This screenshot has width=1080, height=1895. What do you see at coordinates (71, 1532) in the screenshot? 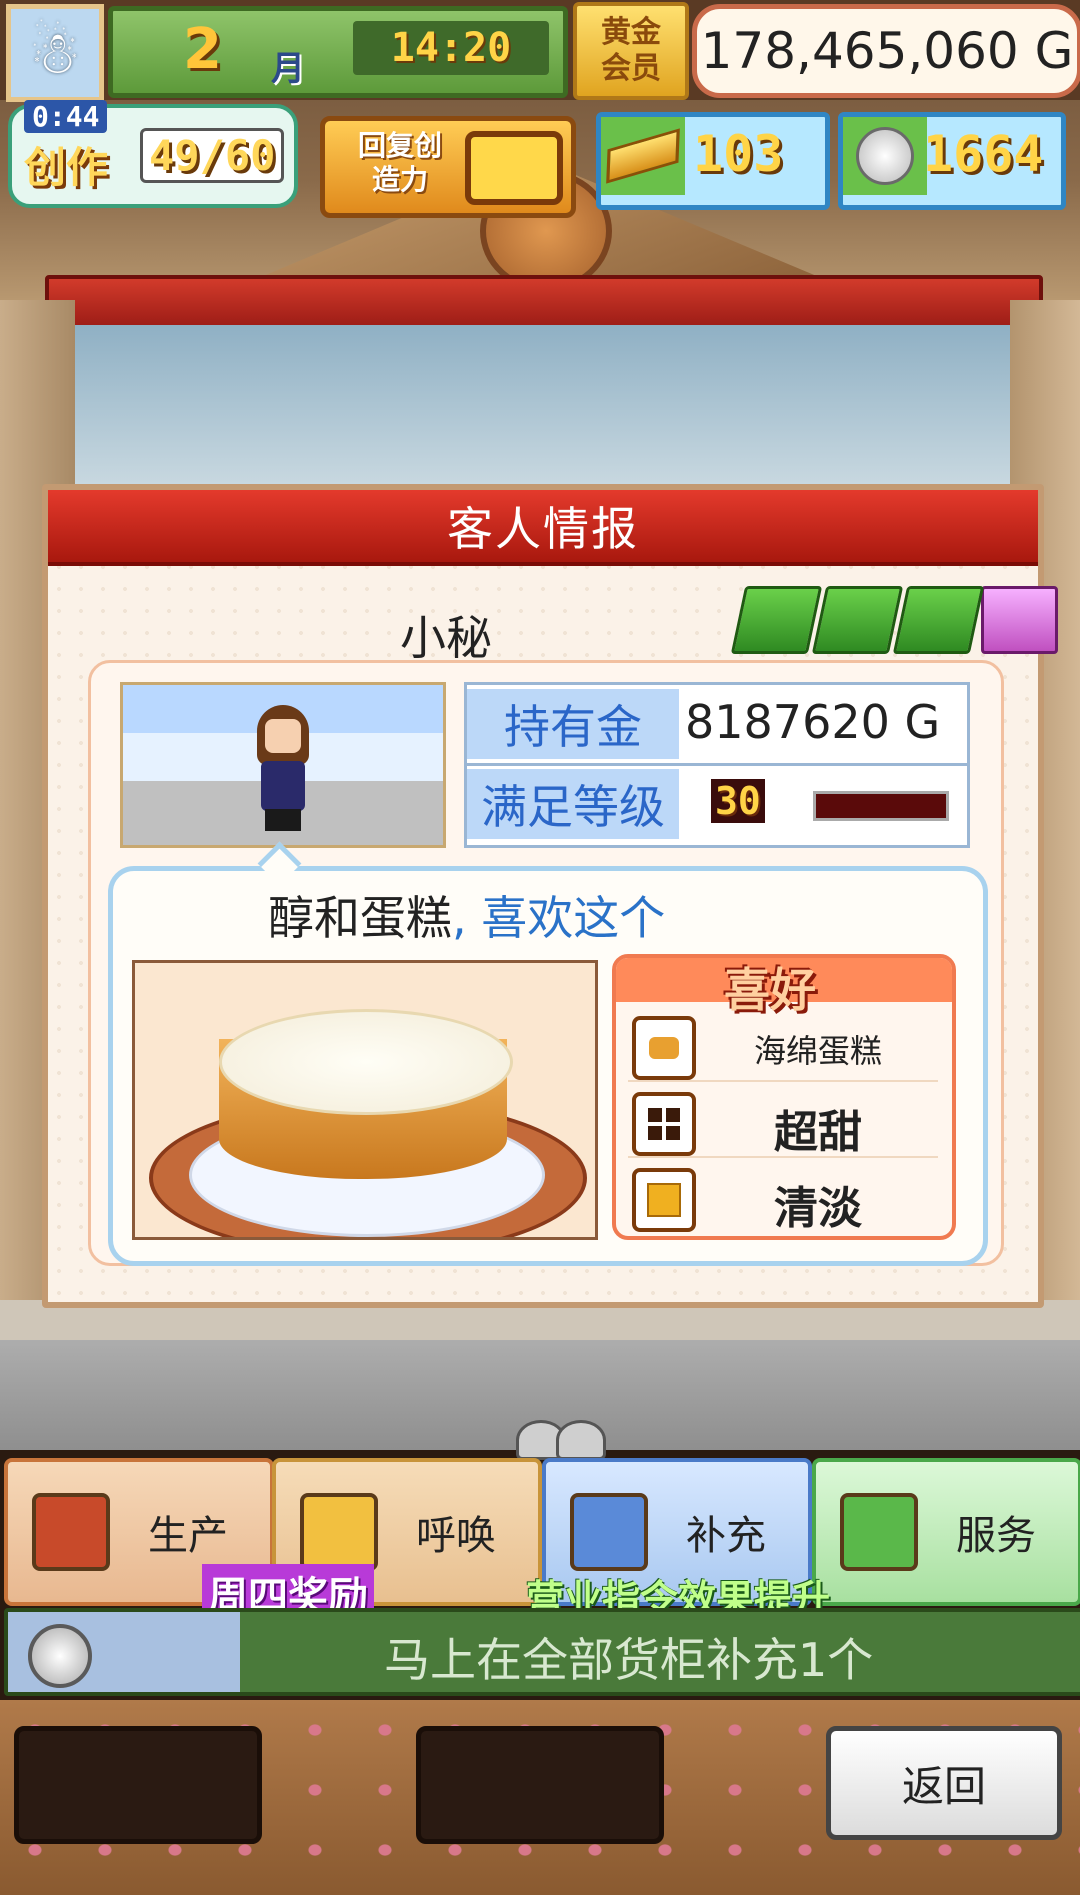
I see `bread-icon` at bounding box center [71, 1532].